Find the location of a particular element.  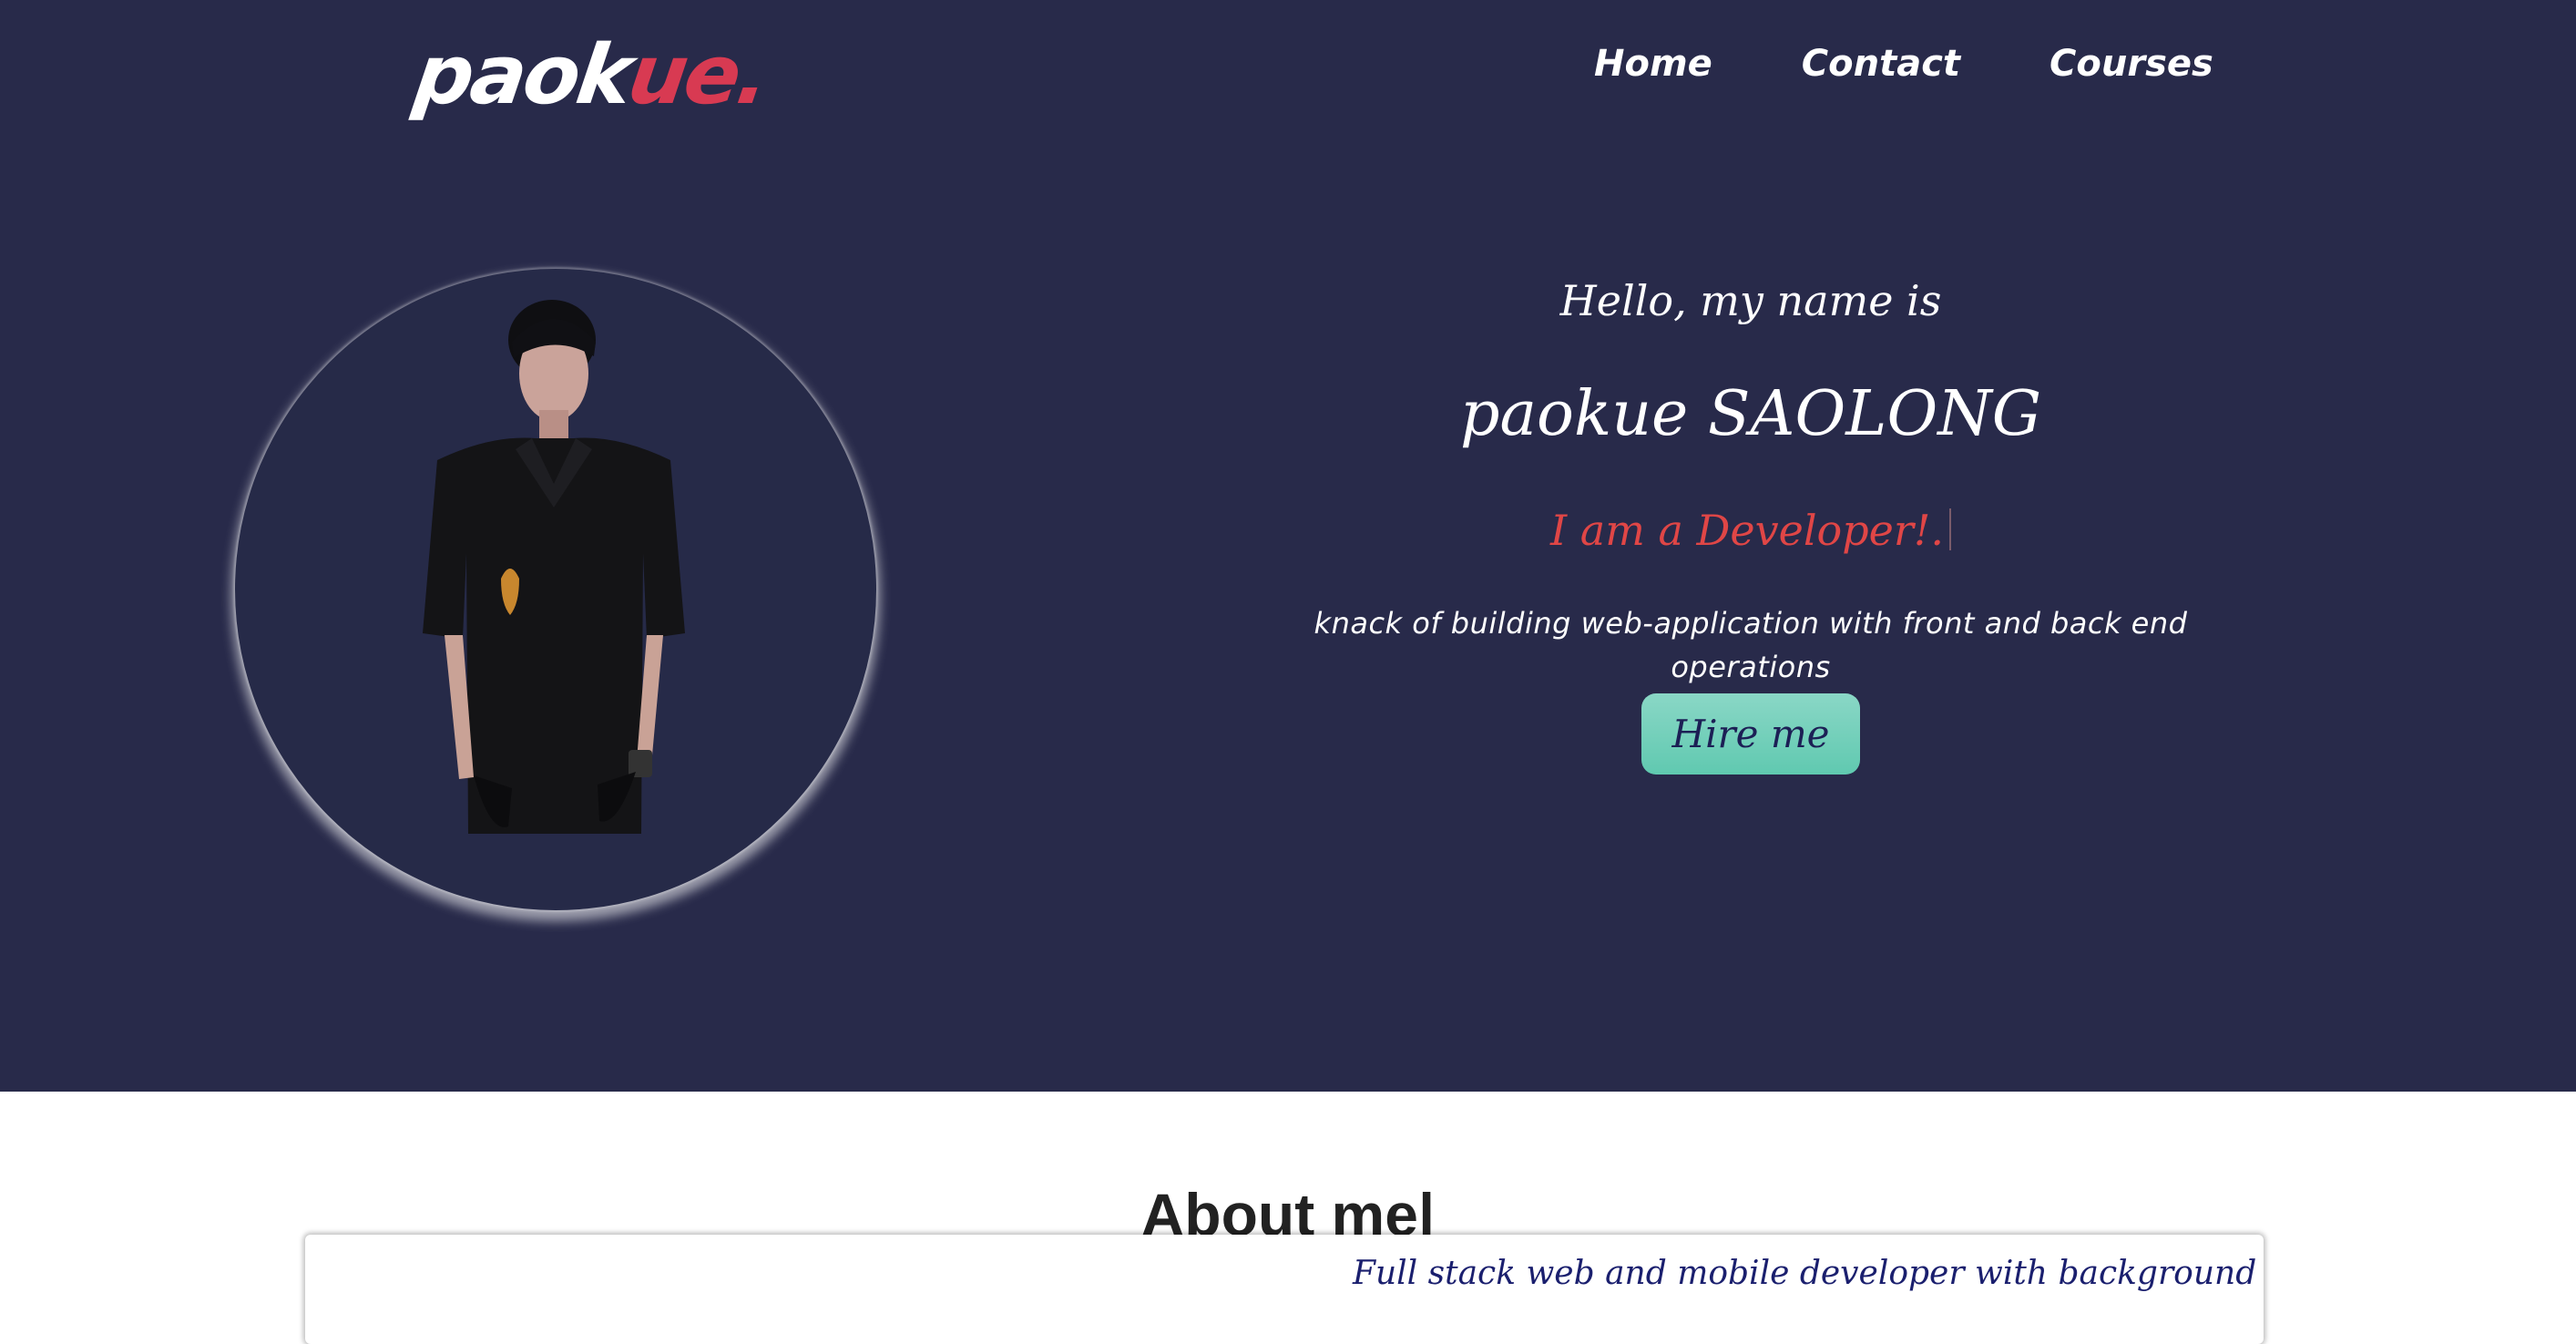

profile-photo-figure is located at coordinates (554, 567).